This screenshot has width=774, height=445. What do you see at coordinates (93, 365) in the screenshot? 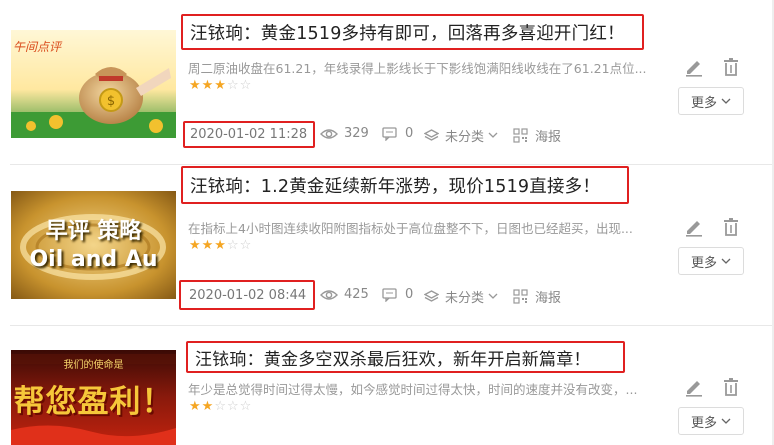
I see `thumbnail-caption: 我们的使命是` at bounding box center [93, 365].